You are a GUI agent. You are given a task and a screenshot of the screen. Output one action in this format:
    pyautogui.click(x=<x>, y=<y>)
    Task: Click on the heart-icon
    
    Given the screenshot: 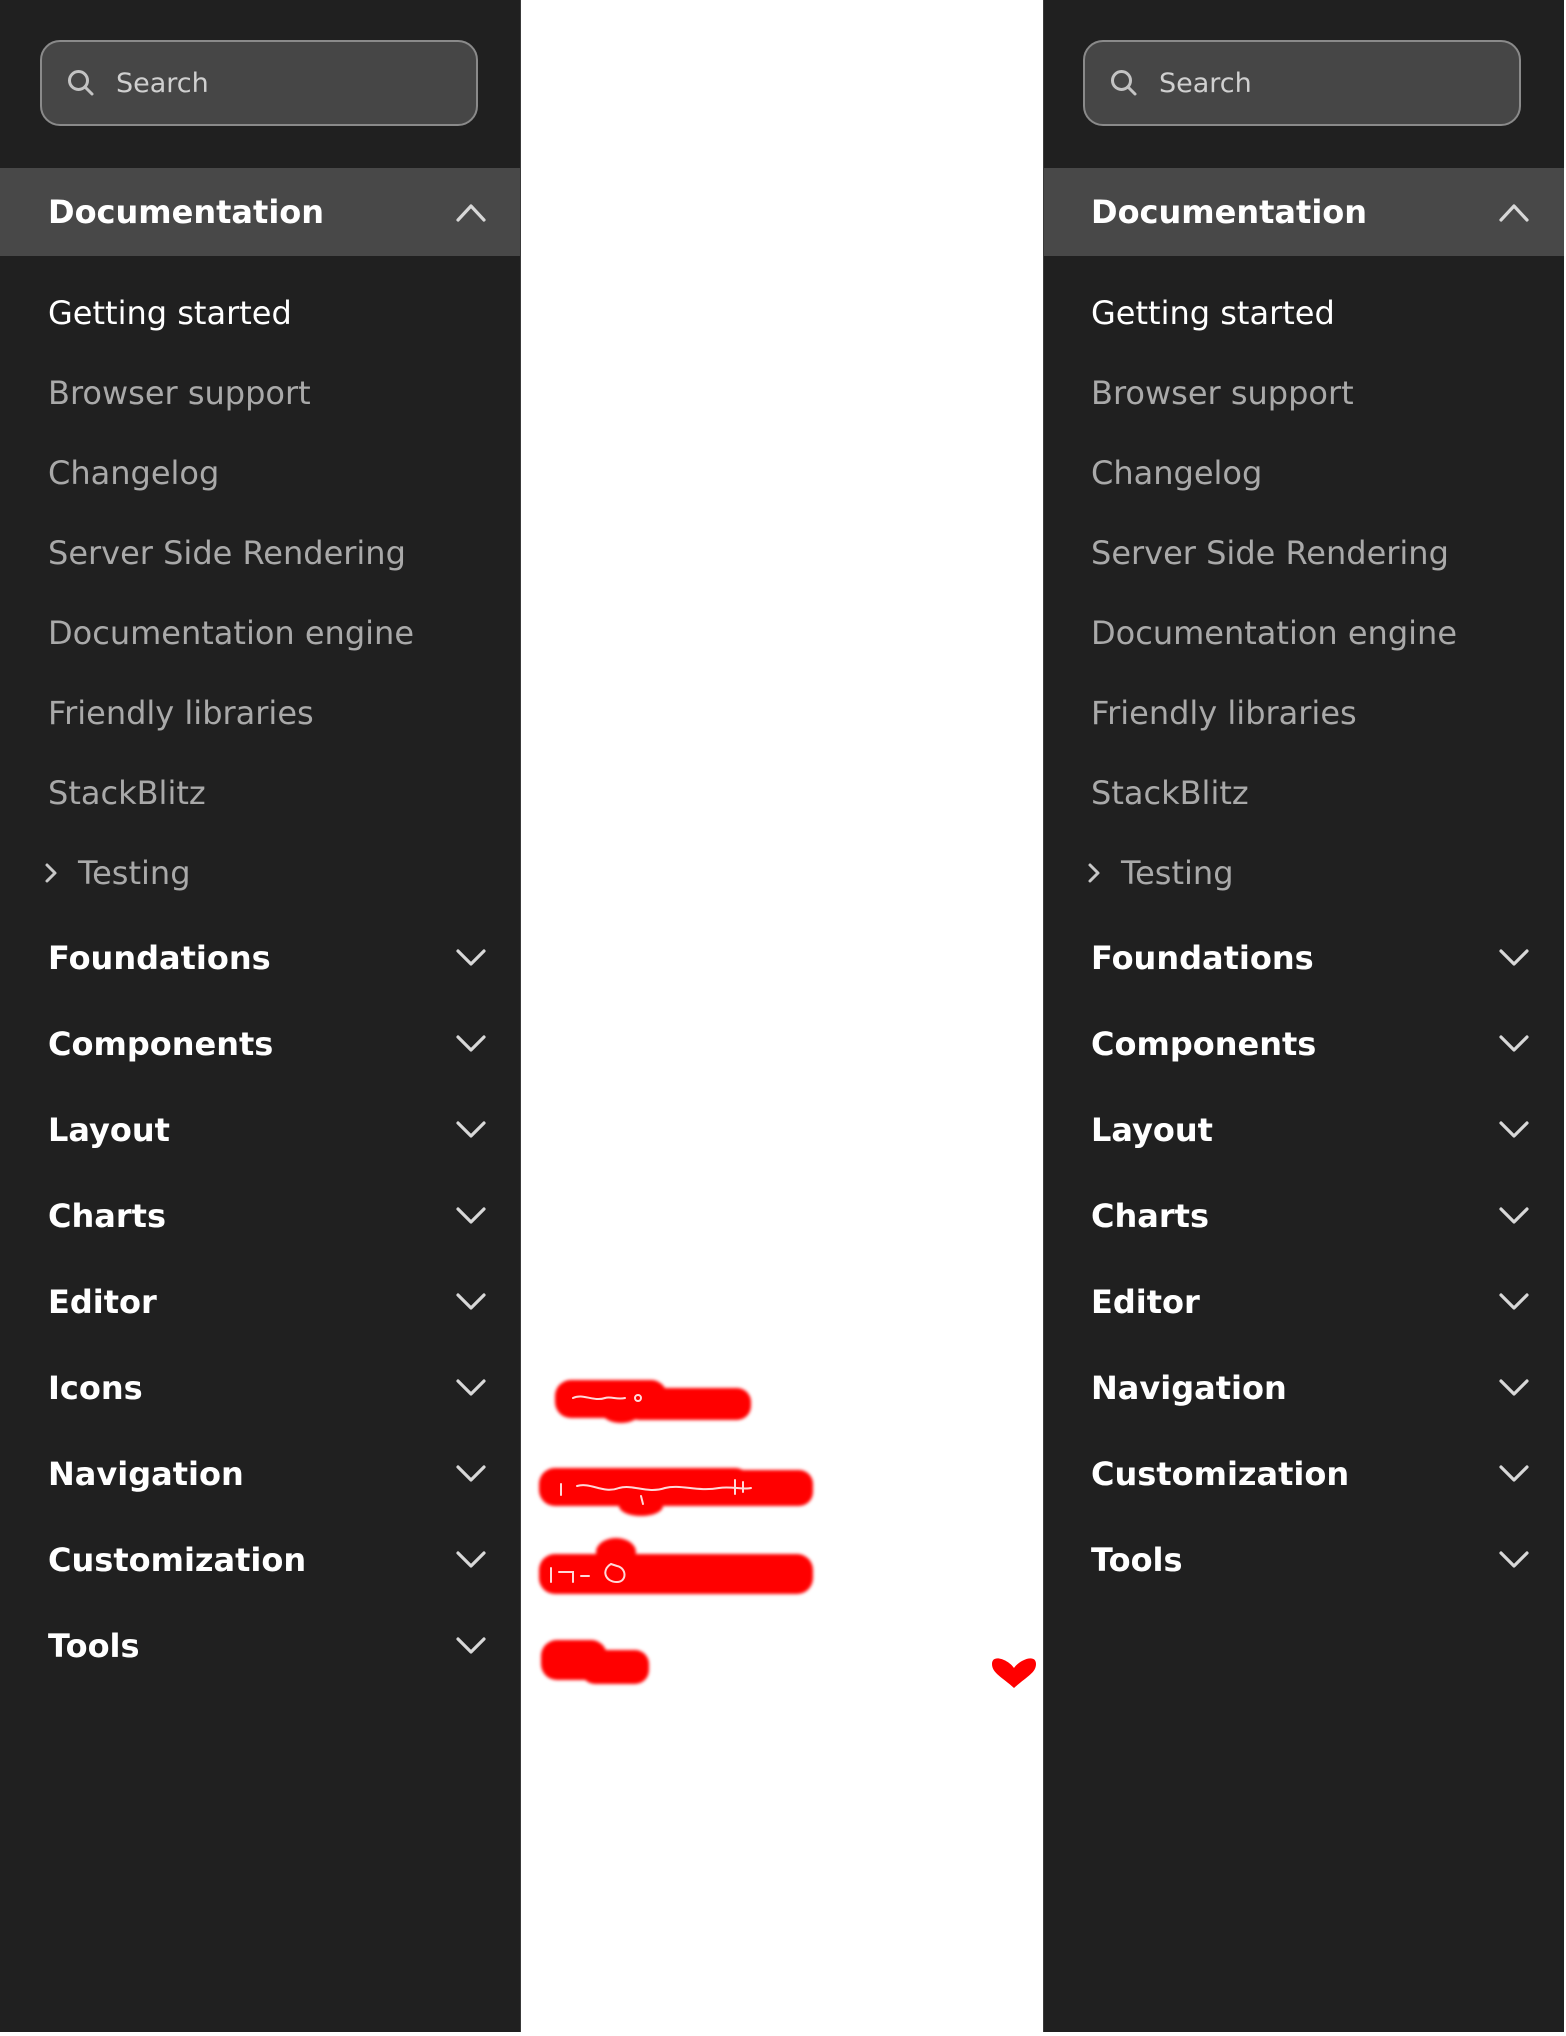 What is the action you would take?
    pyautogui.click(x=1014, y=1673)
    